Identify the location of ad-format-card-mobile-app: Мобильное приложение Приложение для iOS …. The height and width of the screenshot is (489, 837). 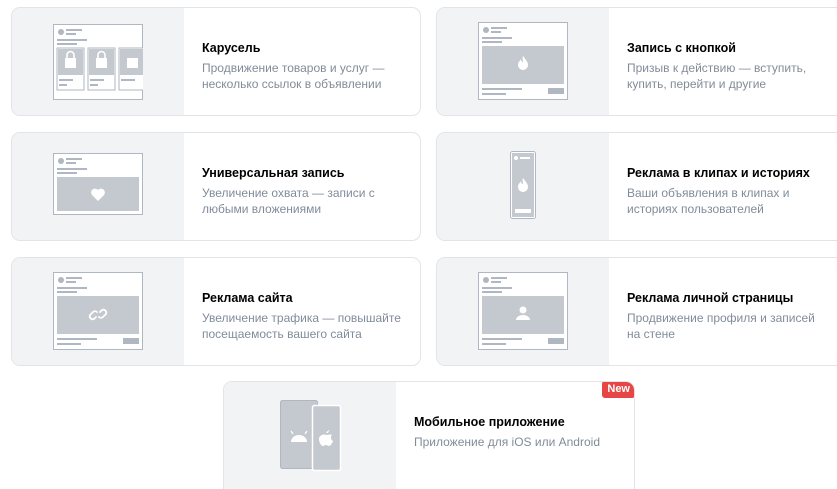
(429, 435).